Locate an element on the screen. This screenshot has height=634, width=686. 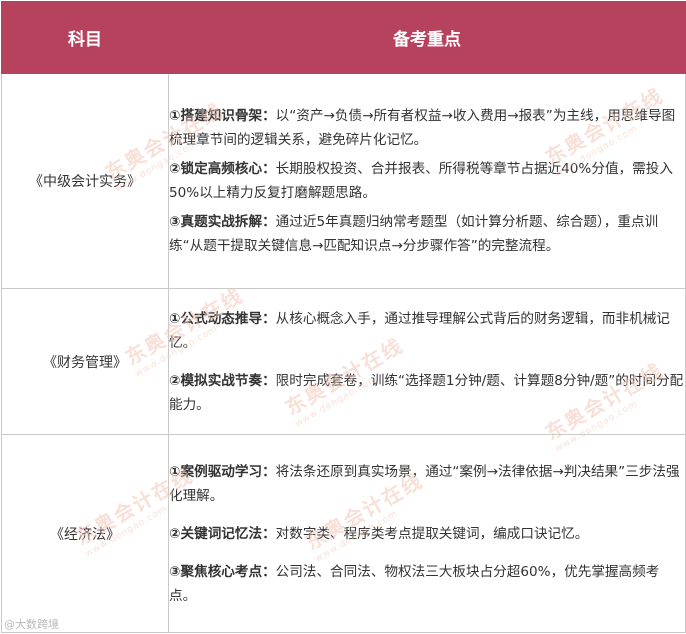
header-subject: 科目 is located at coordinates (85, 37).